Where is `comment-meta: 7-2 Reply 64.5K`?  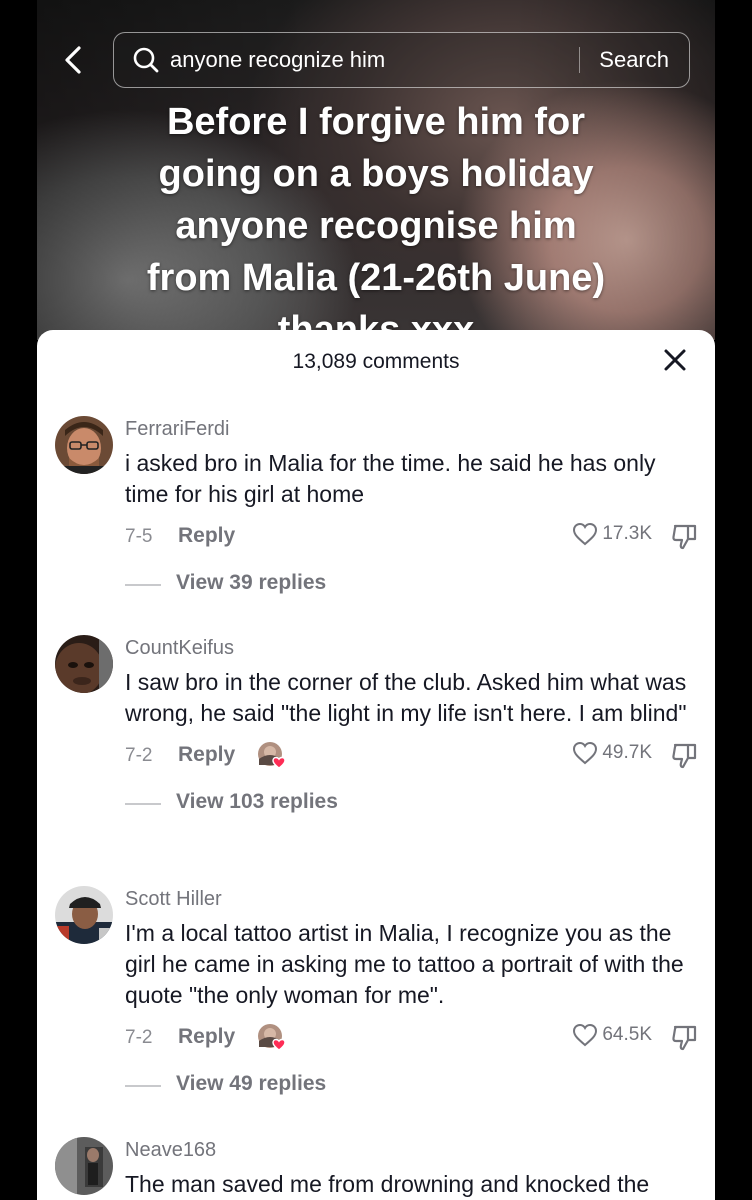 comment-meta: 7-2 Reply 64.5K is located at coordinates (412, 1039).